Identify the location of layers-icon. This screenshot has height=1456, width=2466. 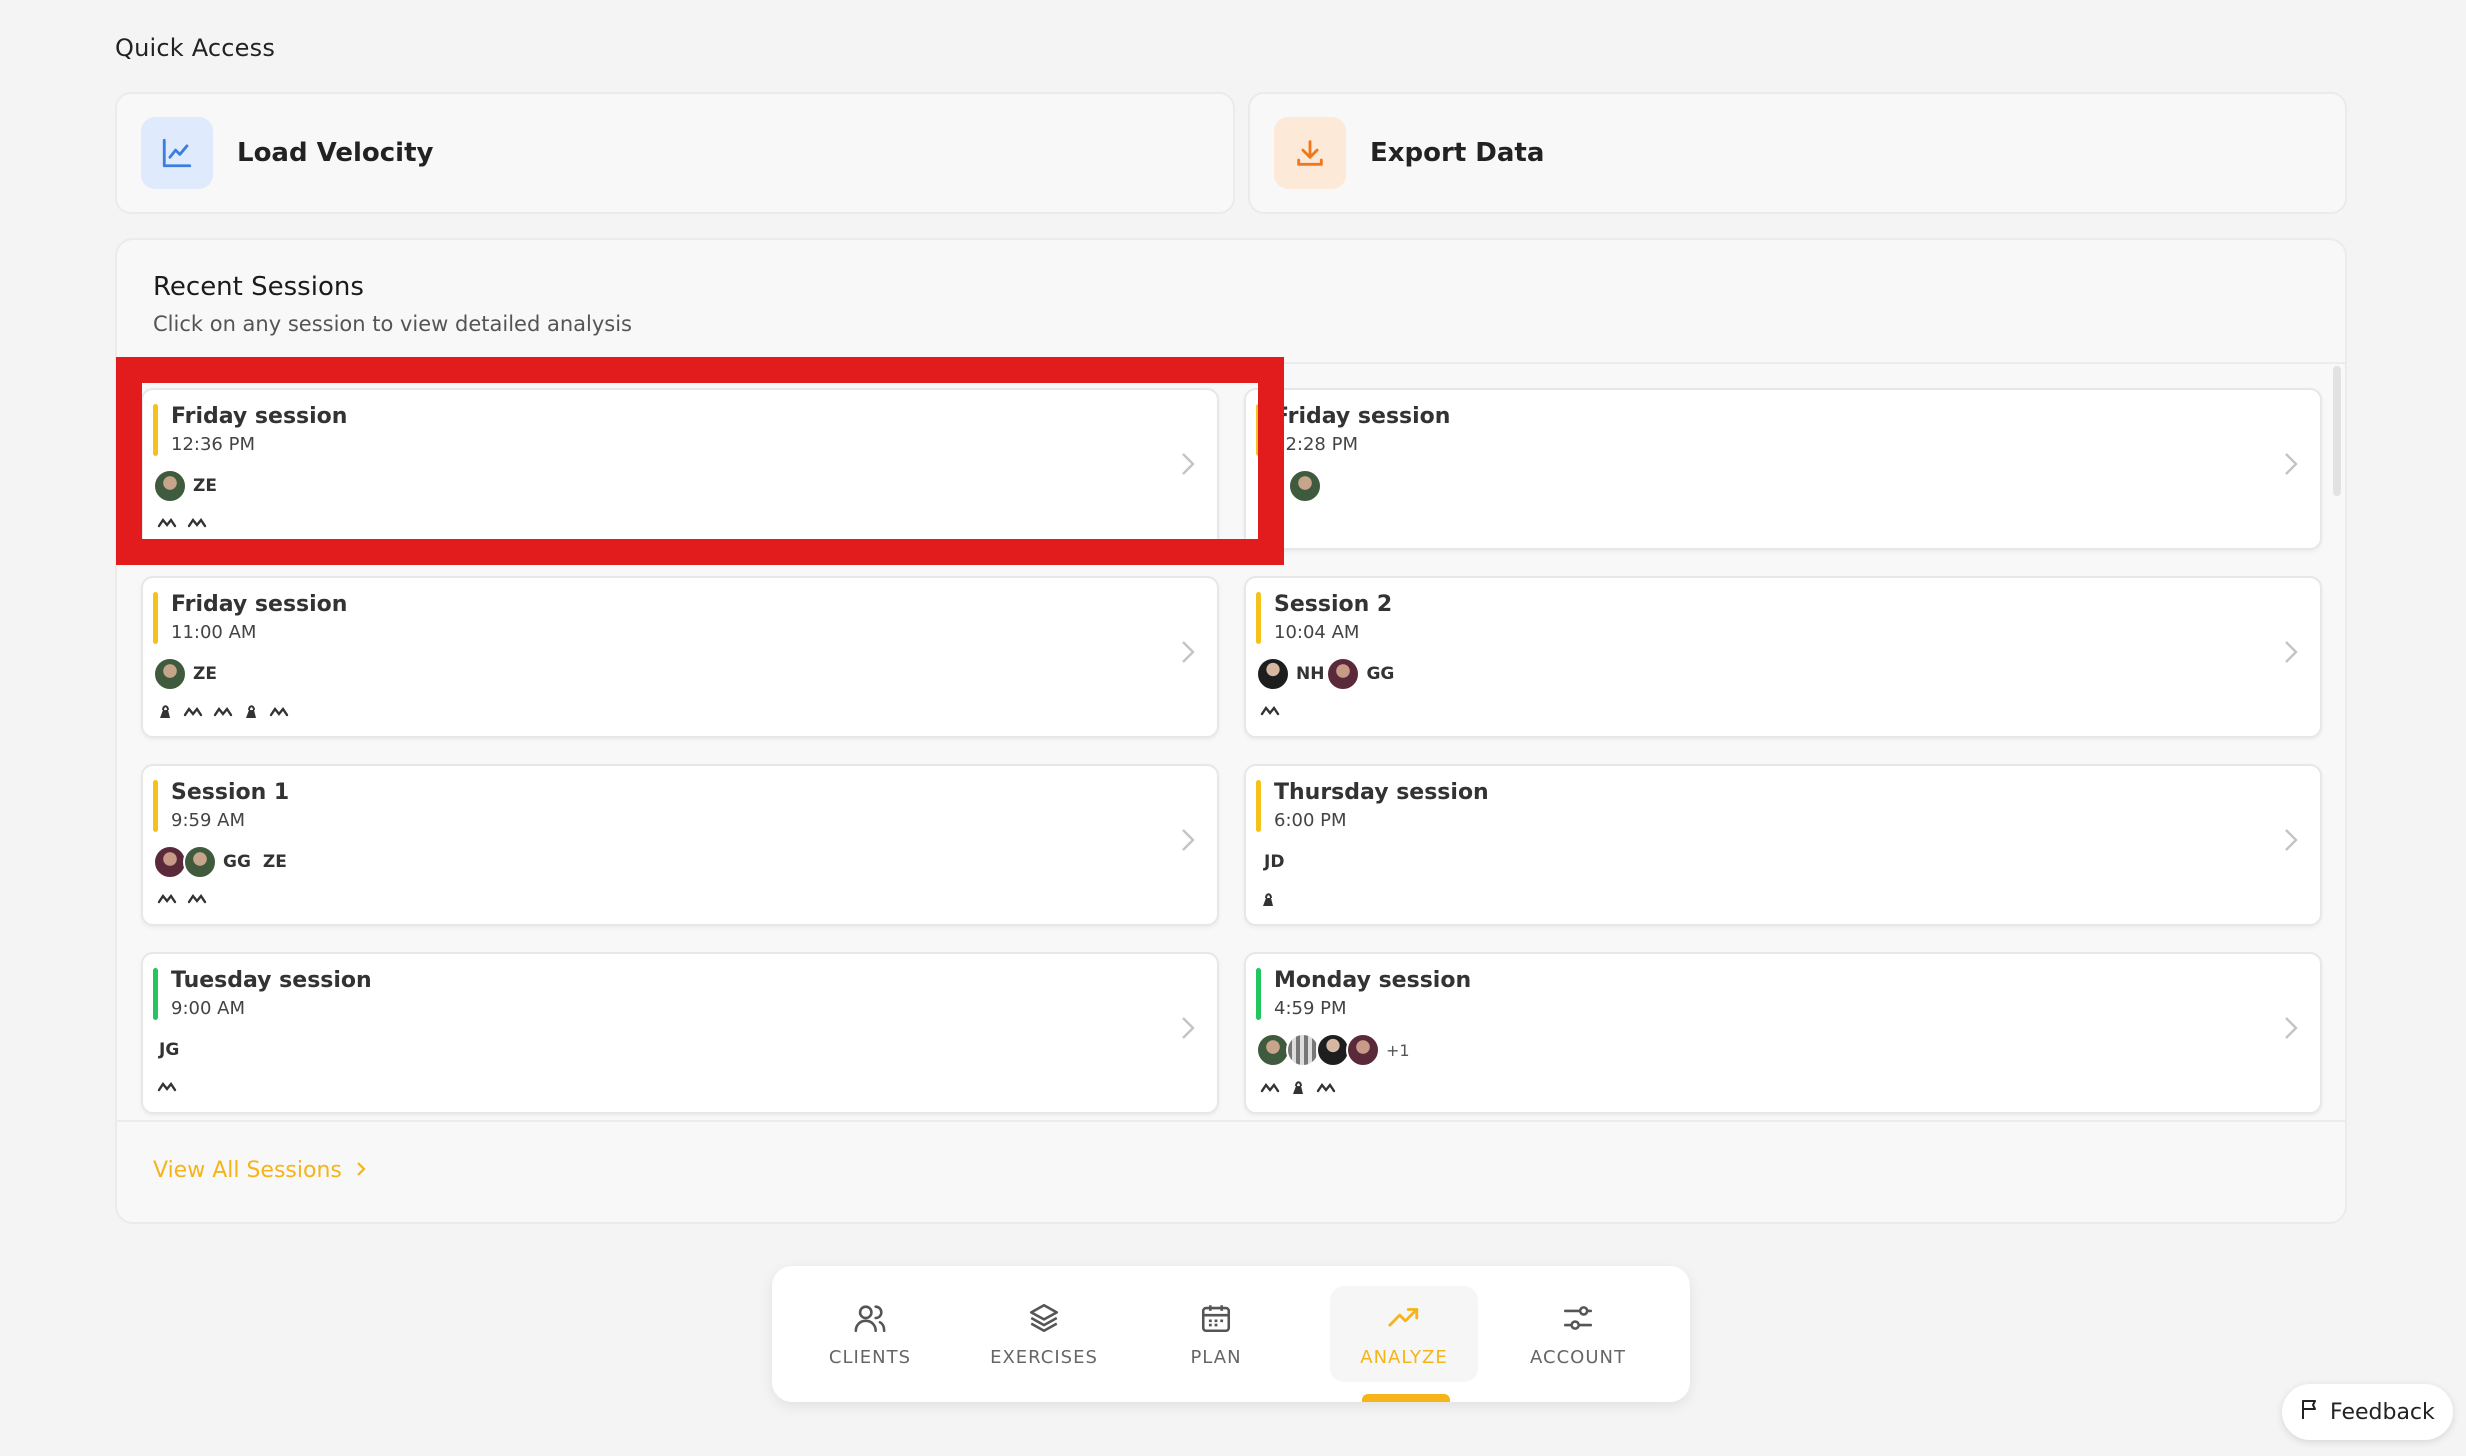
(1044, 1320).